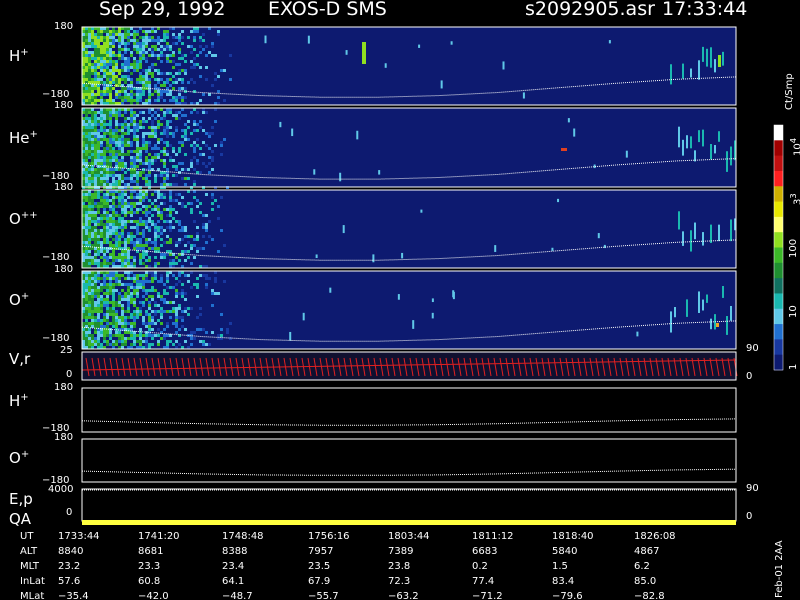  I want to click on table-cell: −82.8, so click(649, 595).